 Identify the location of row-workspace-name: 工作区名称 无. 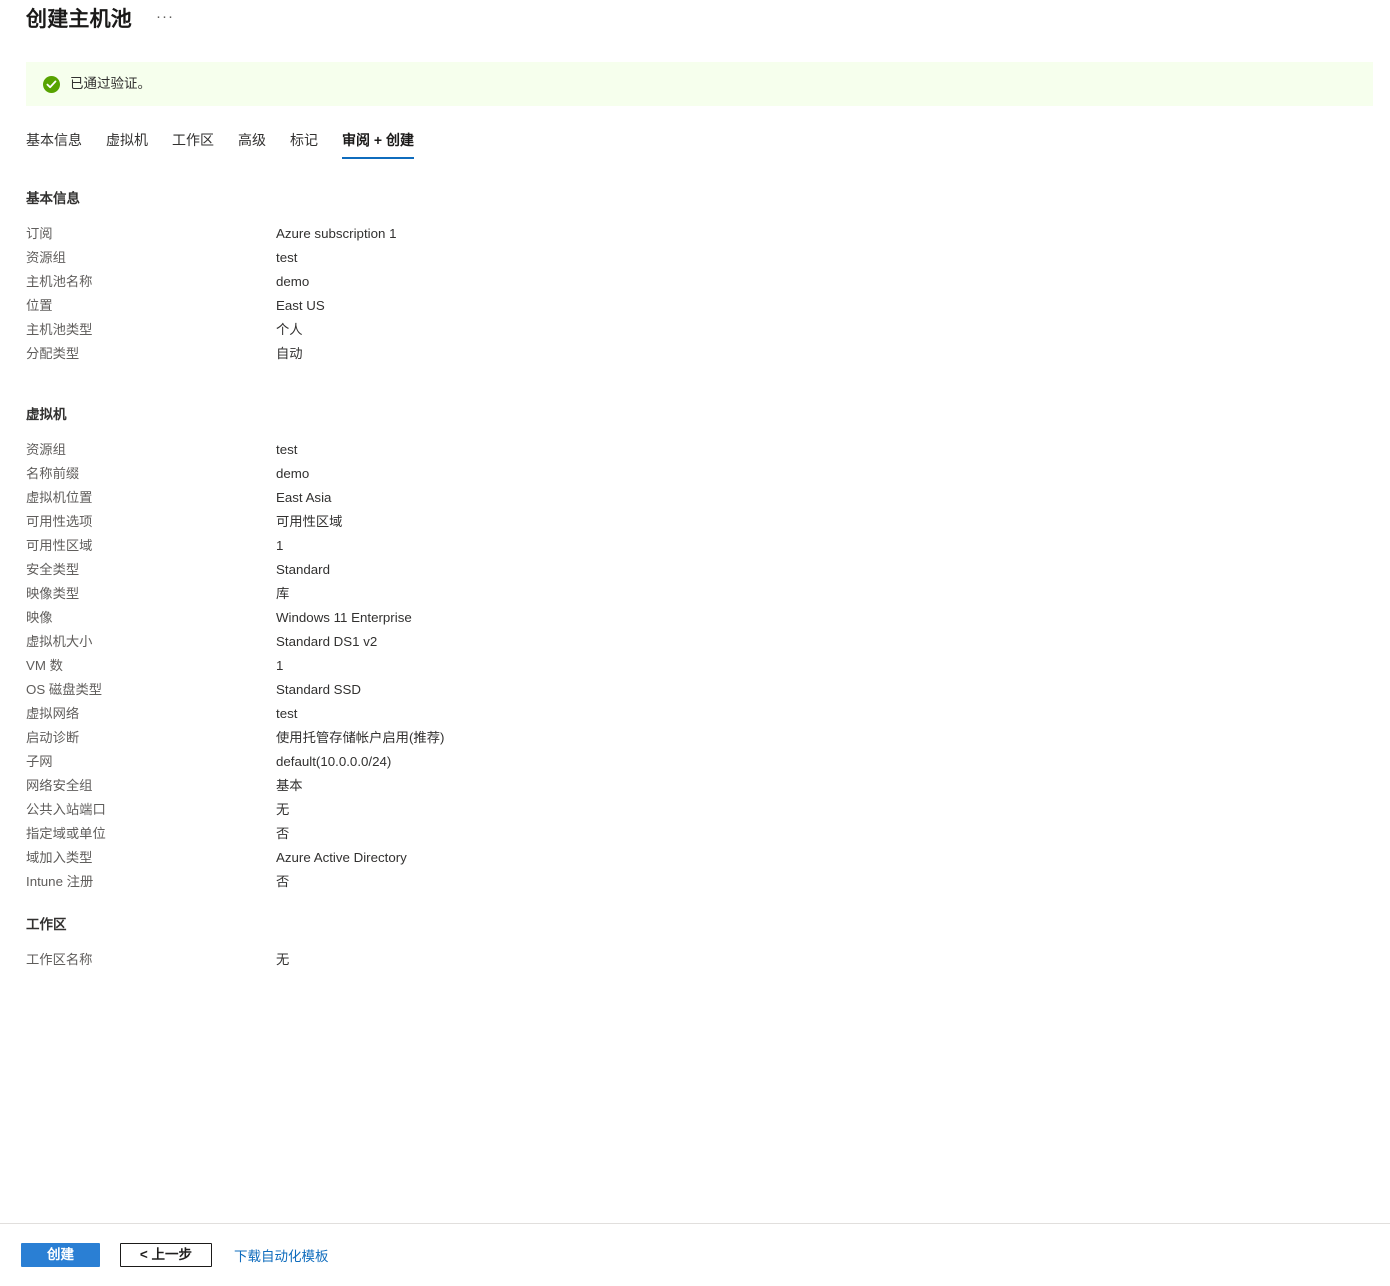
(708, 960).